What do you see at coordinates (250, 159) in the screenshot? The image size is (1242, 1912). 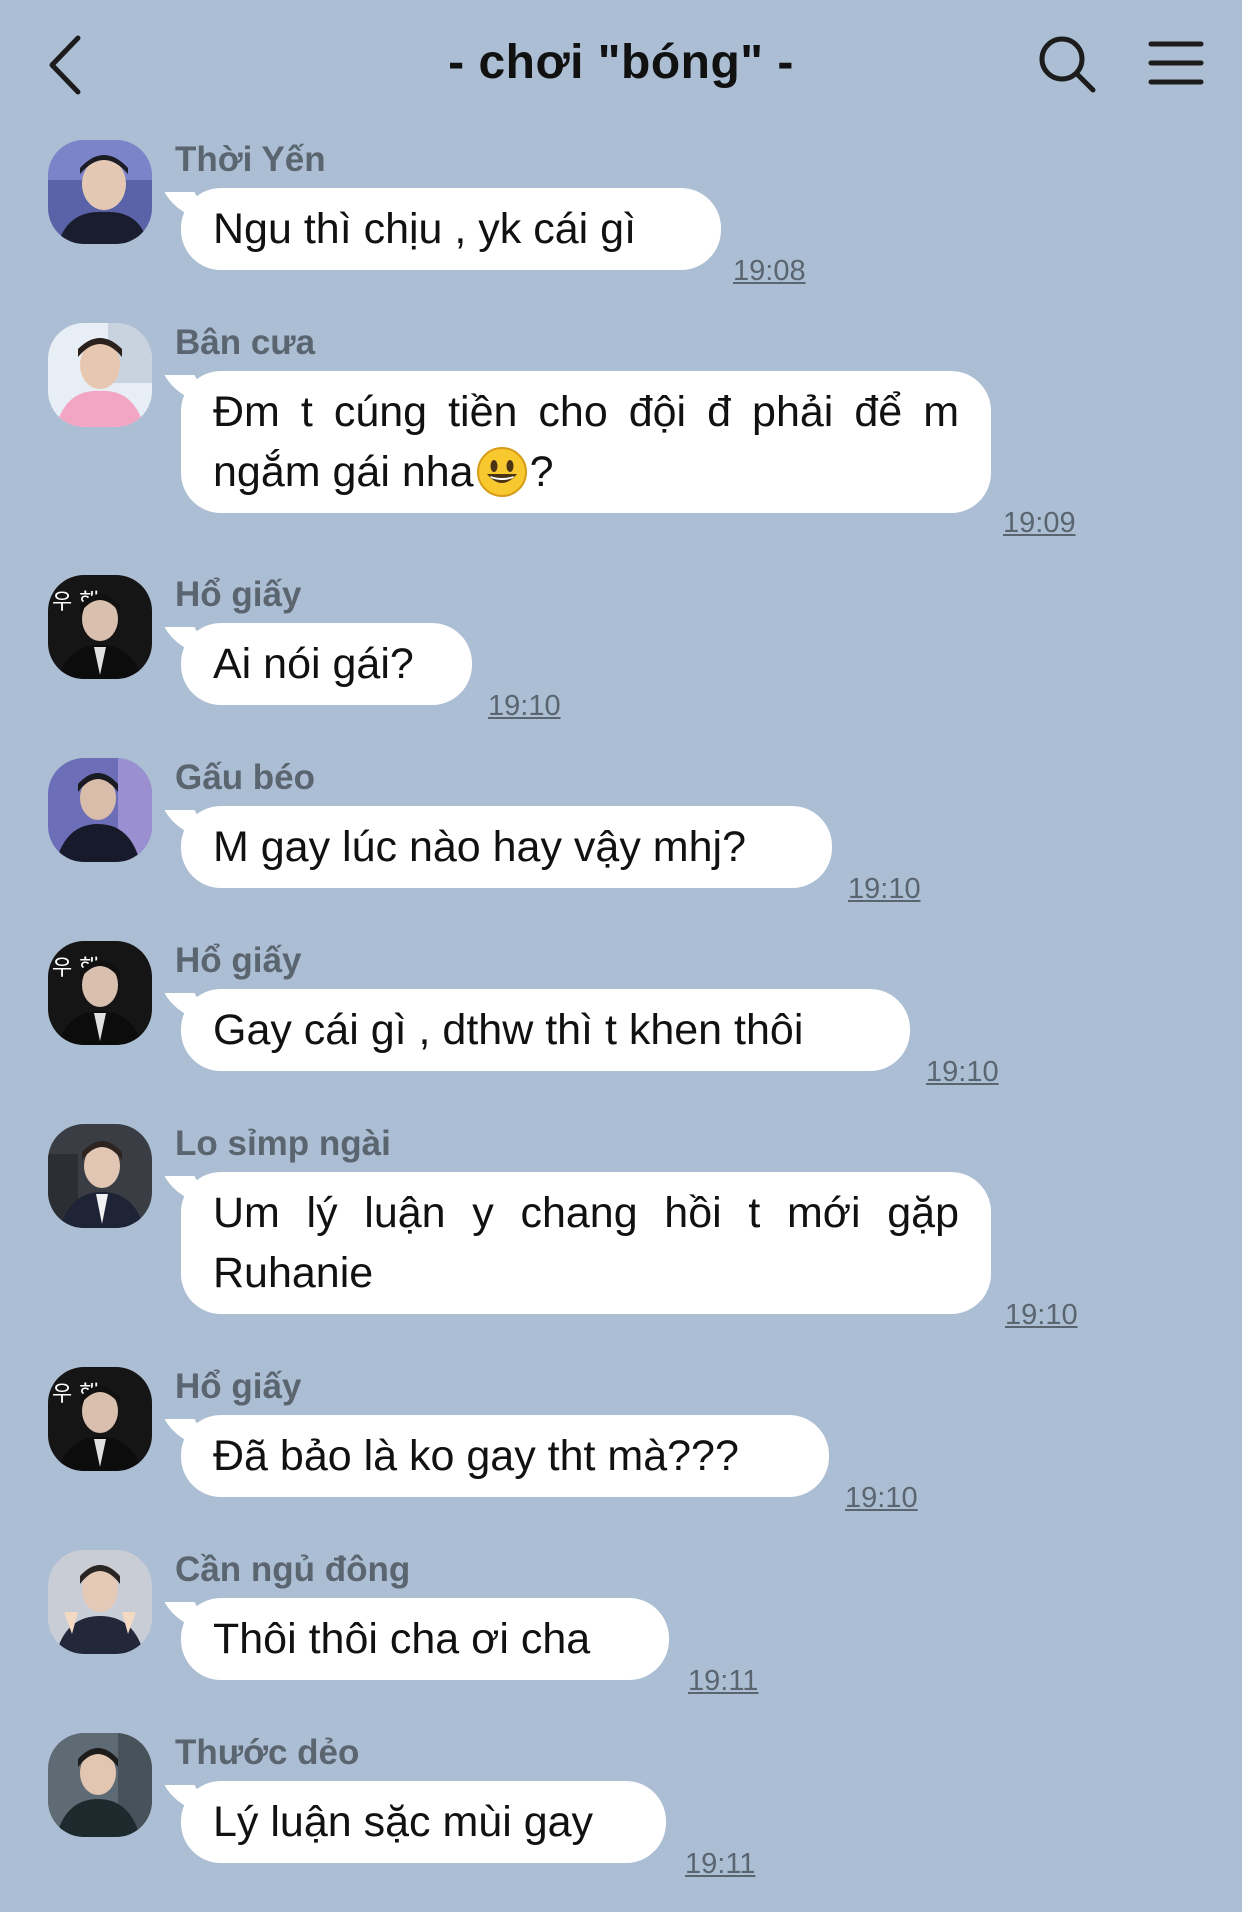 I see `sender-name: Thời Yến` at bounding box center [250, 159].